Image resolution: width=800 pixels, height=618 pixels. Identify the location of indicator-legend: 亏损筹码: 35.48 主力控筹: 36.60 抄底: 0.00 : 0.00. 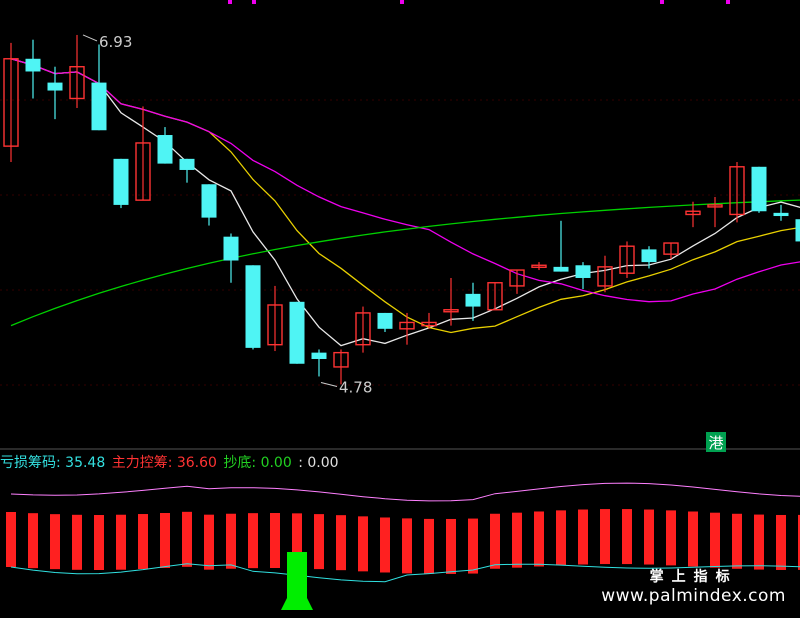
(400, 463).